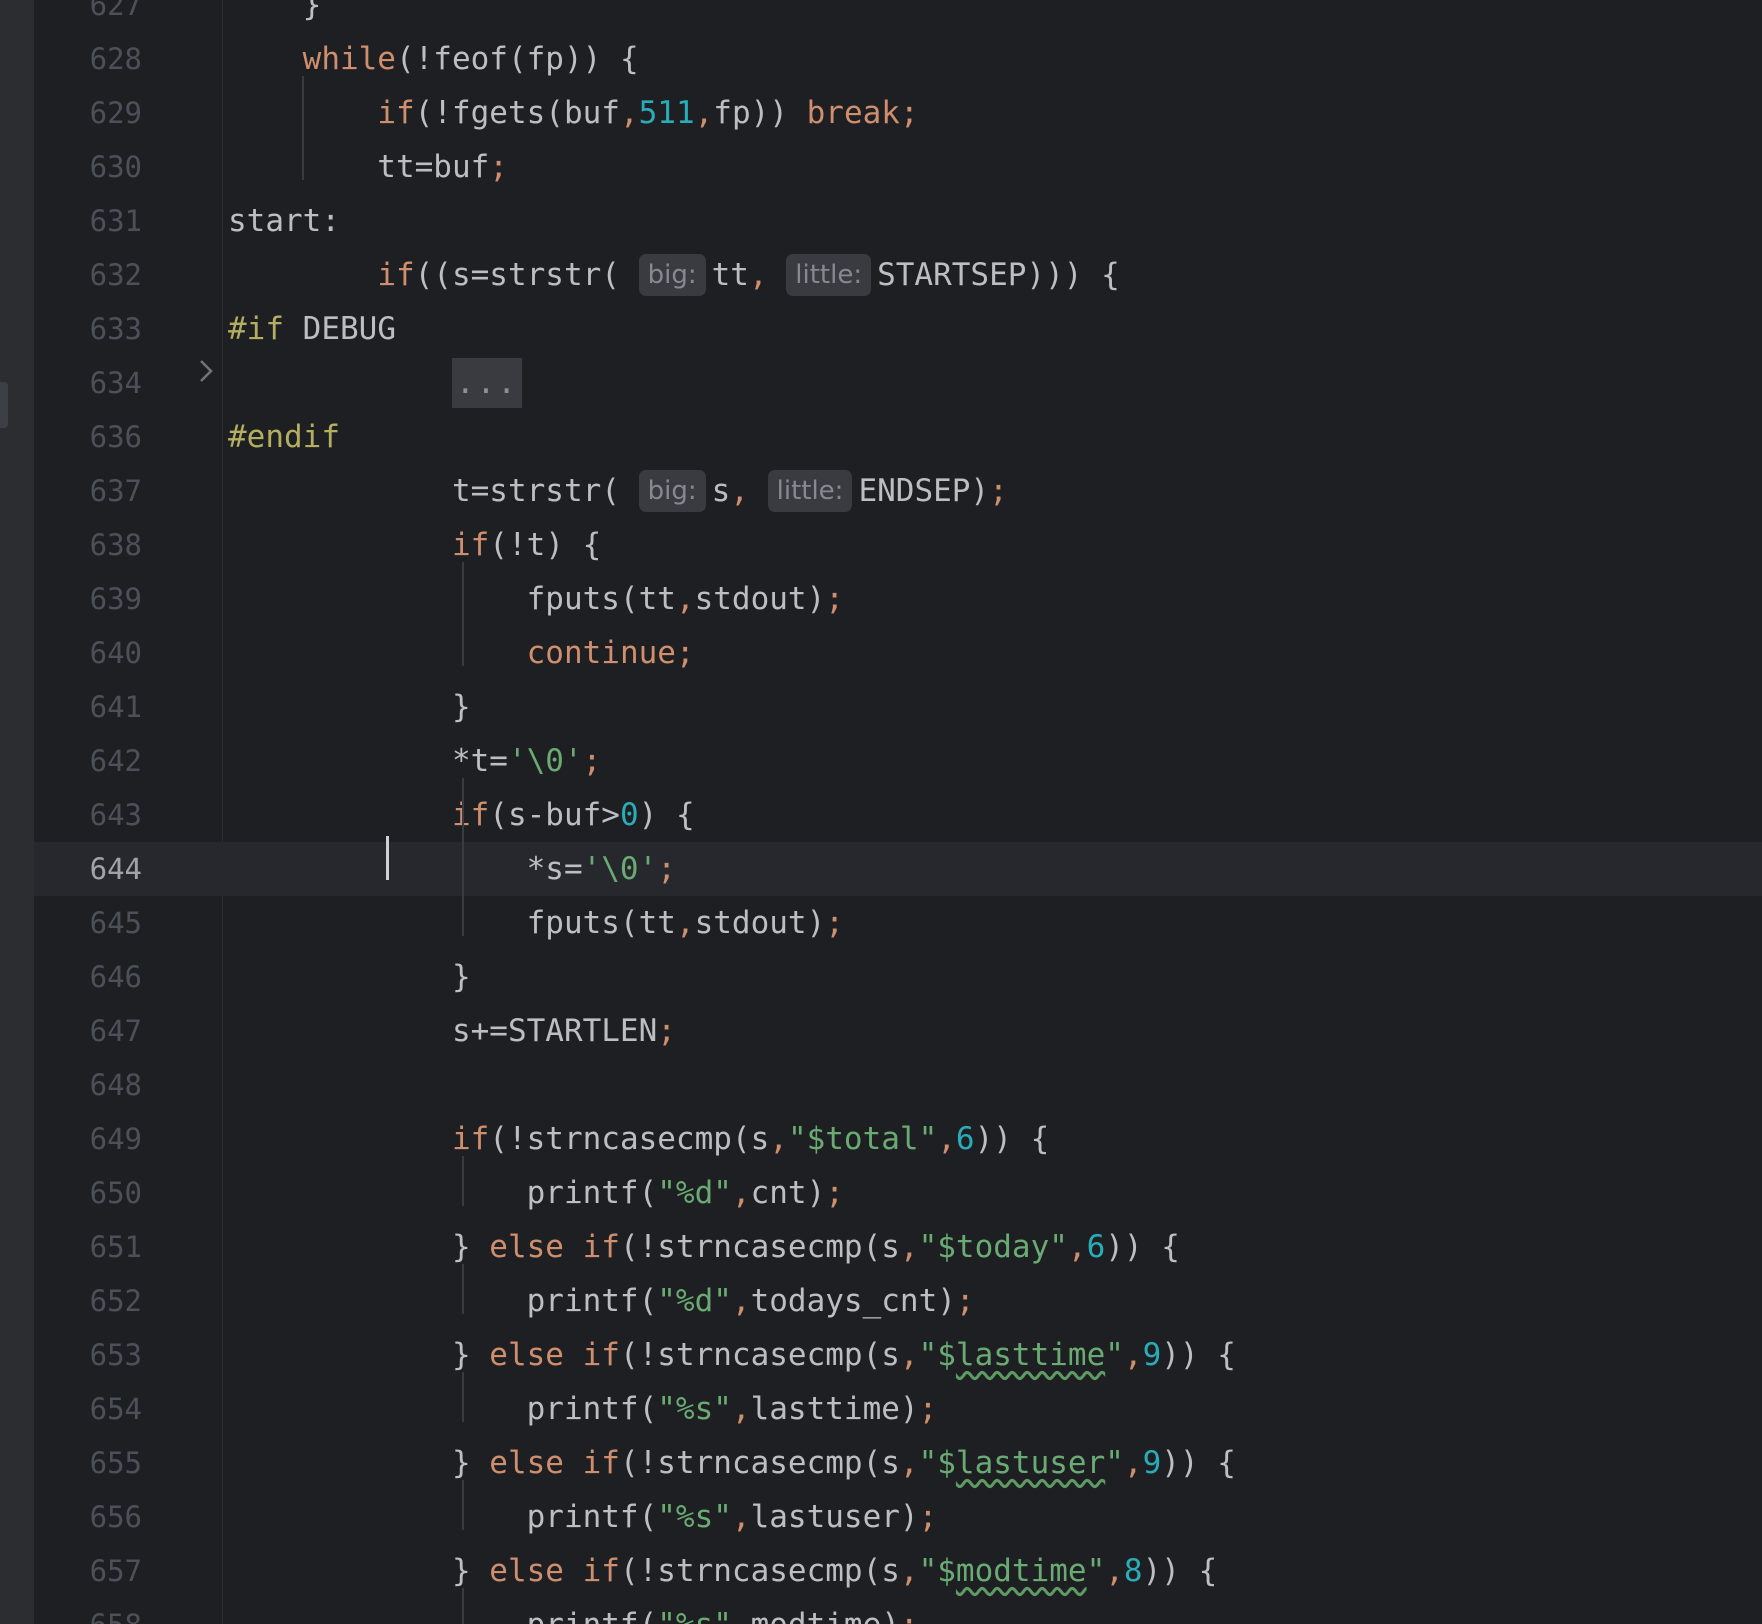 This screenshot has height=1624, width=1762. Describe the element at coordinates (583, 1517) in the screenshot. I see `line-code: printf("%s",lastuser);` at that location.